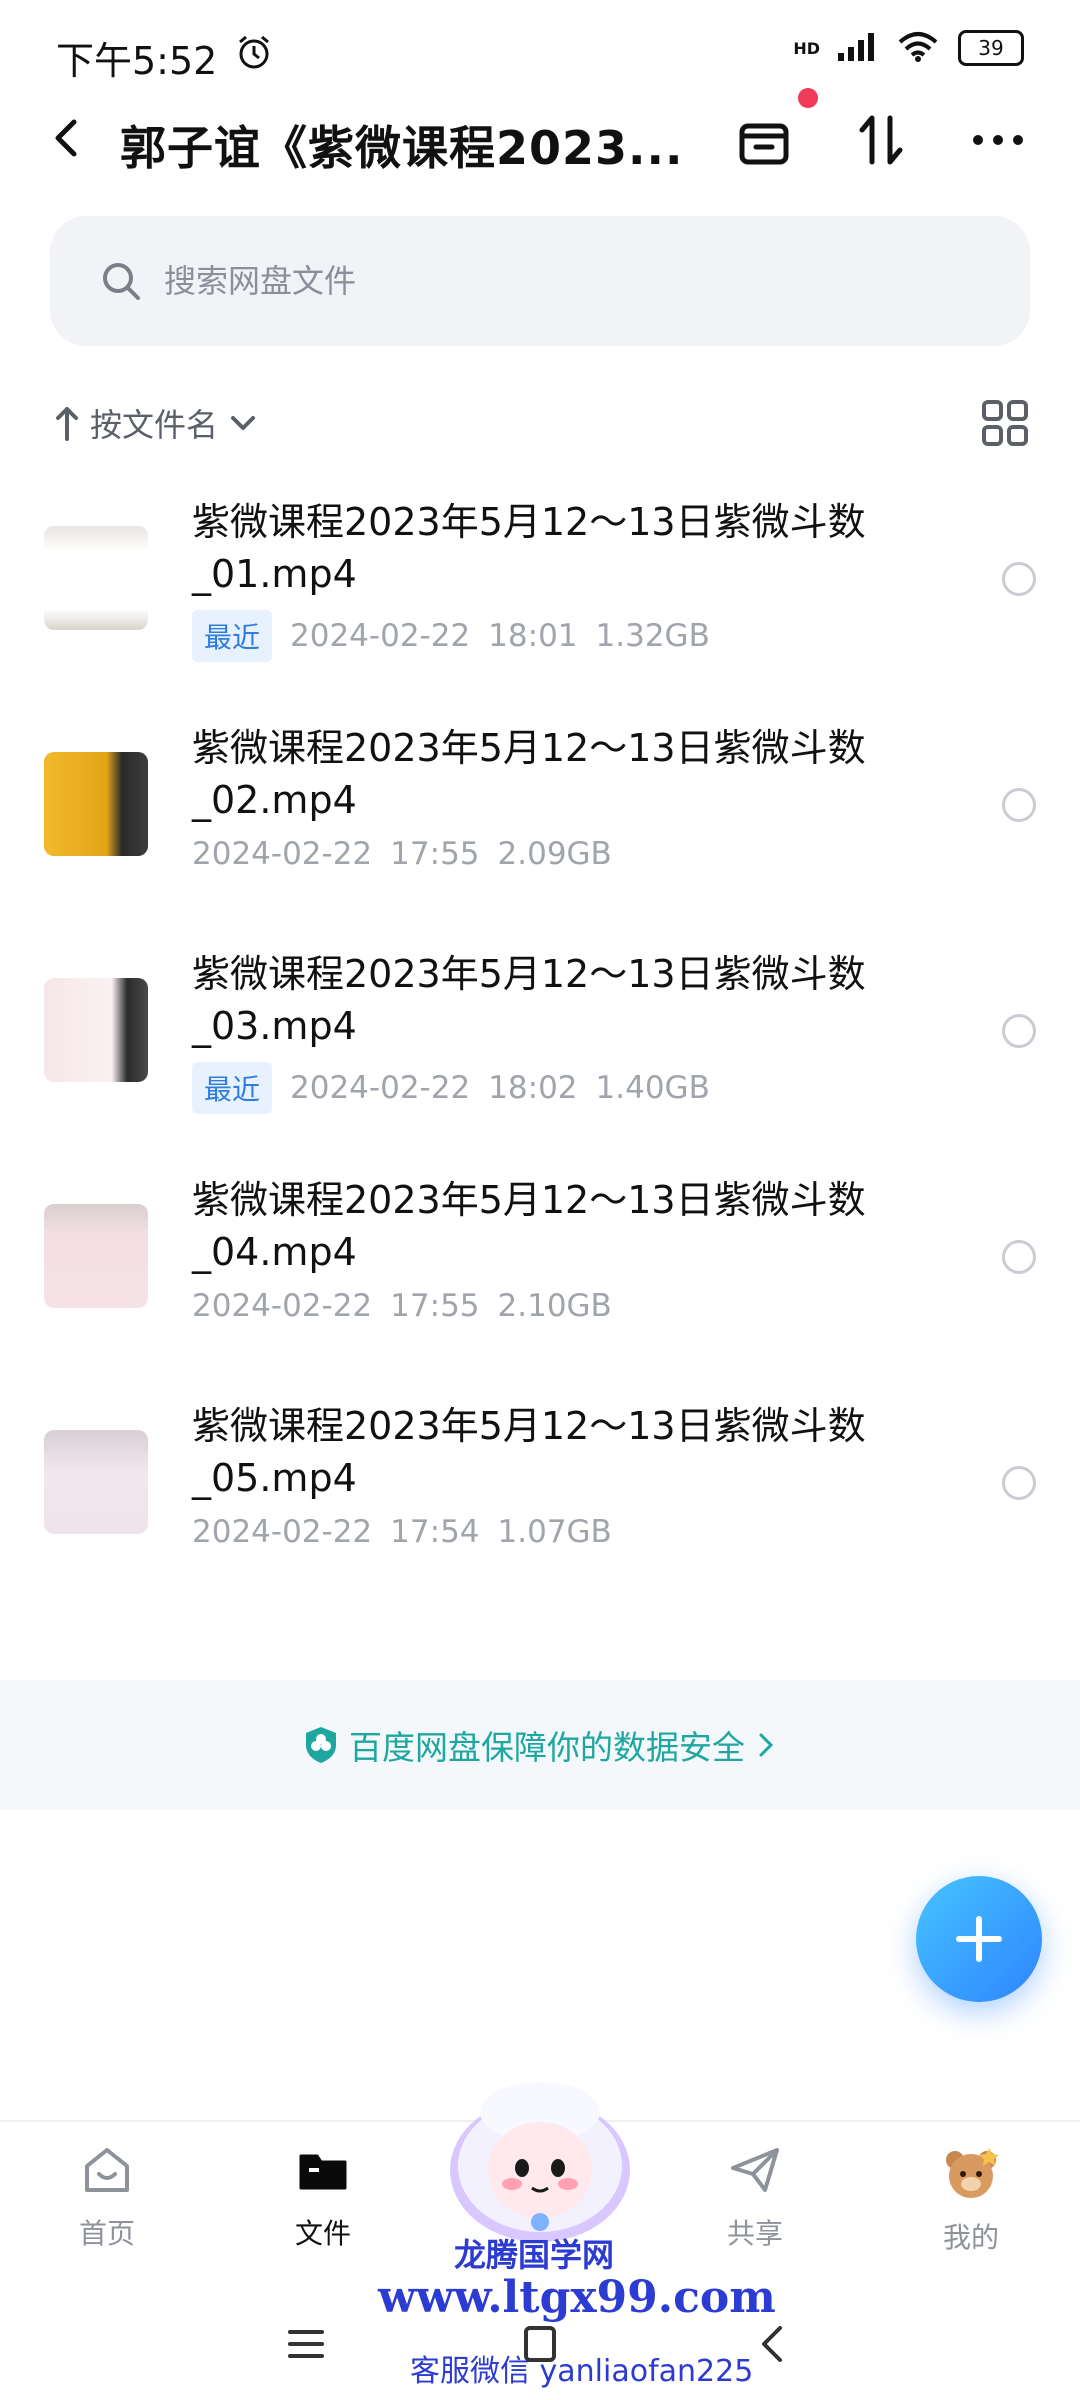 The height and width of the screenshot is (2400, 1080). Describe the element at coordinates (858, 48) in the screenshot. I see `signal-icon` at that location.